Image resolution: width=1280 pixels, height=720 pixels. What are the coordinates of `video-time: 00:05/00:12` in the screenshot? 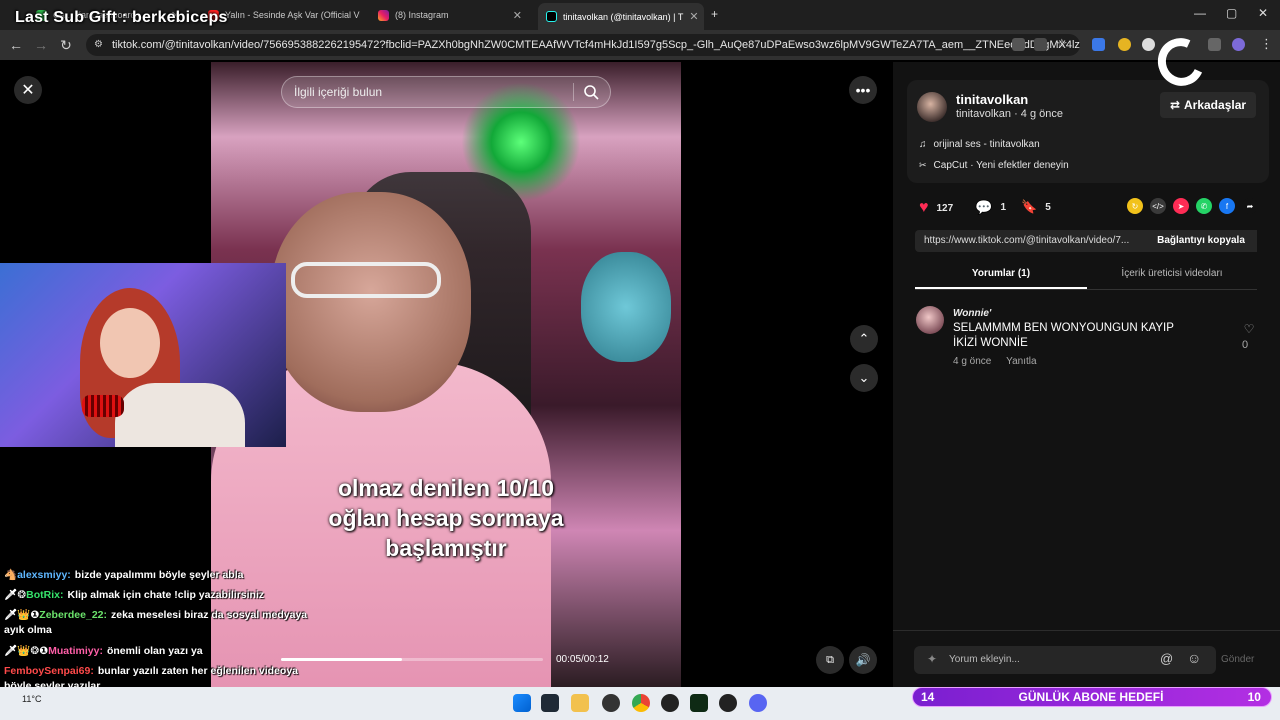 It's located at (582, 659).